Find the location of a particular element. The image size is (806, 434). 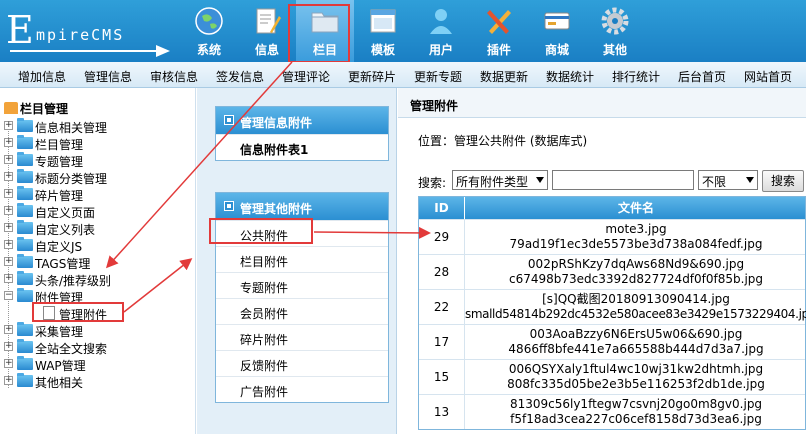

search-input is located at coordinates (623, 180).